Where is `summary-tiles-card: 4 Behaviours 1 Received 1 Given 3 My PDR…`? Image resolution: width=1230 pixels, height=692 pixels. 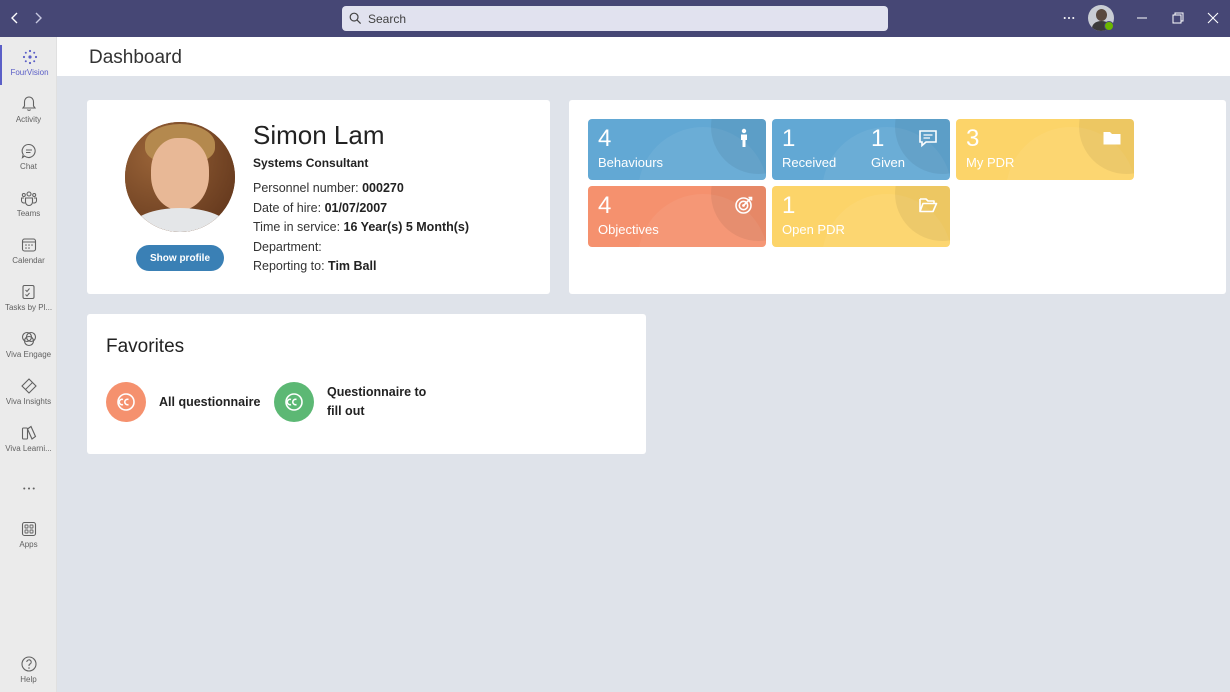 summary-tiles-card: 4 Behaviours 1 Received 1 Given 3 My PDR… is located at coordinates (897, 197).